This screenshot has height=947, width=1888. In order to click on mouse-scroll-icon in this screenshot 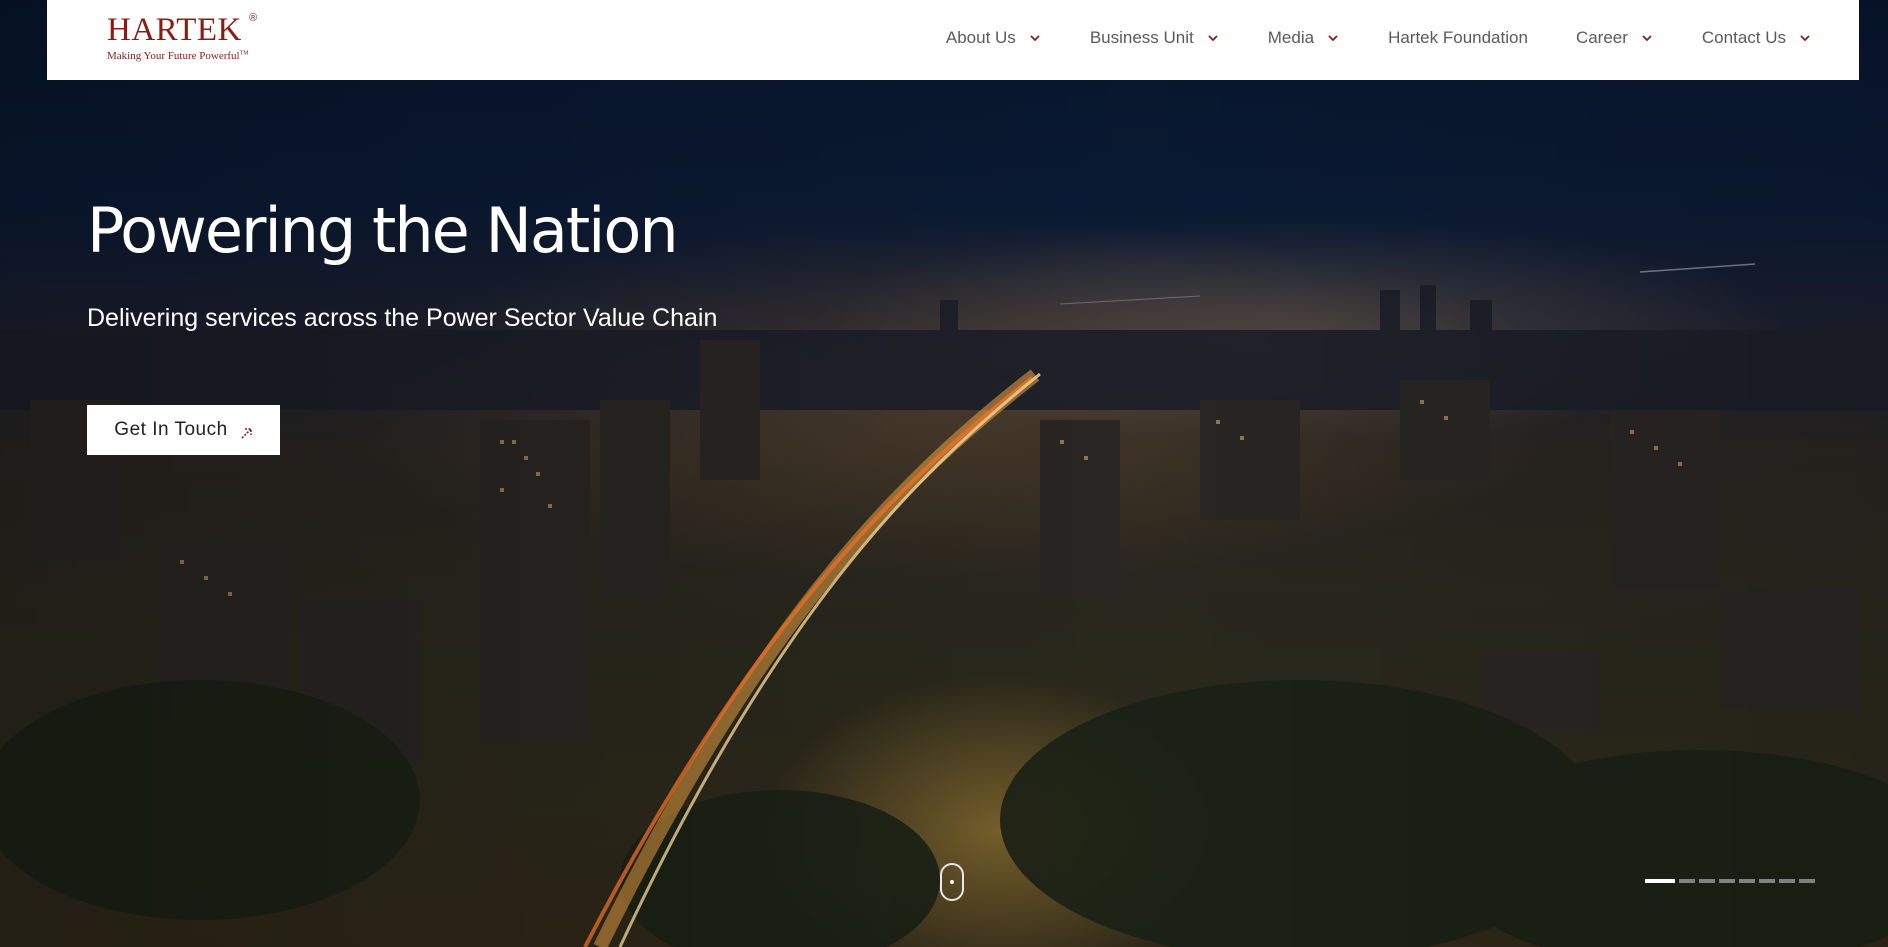, I will do `click(952, 882)`.